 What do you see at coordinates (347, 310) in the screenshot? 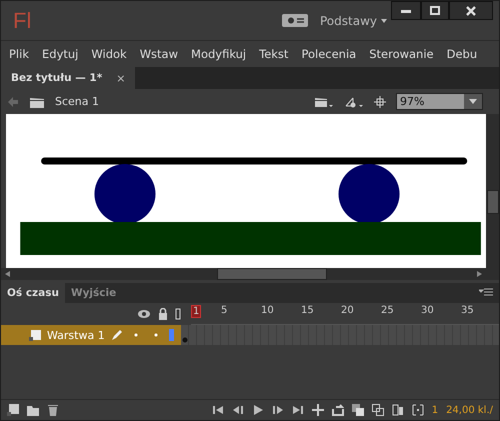
I see `frame-number: 20` at bounding box center [347, 310].